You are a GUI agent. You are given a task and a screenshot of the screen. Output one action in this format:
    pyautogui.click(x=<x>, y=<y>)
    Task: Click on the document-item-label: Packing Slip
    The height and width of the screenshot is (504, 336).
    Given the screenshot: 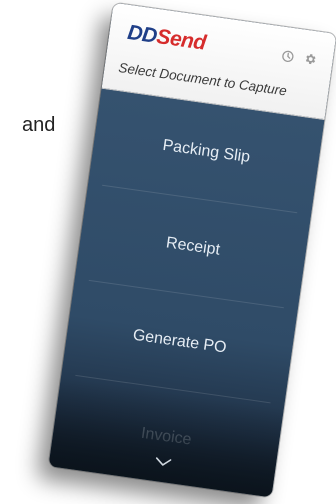 What is the action you would take?
    pyautogui.click(x=206, y=151)
    